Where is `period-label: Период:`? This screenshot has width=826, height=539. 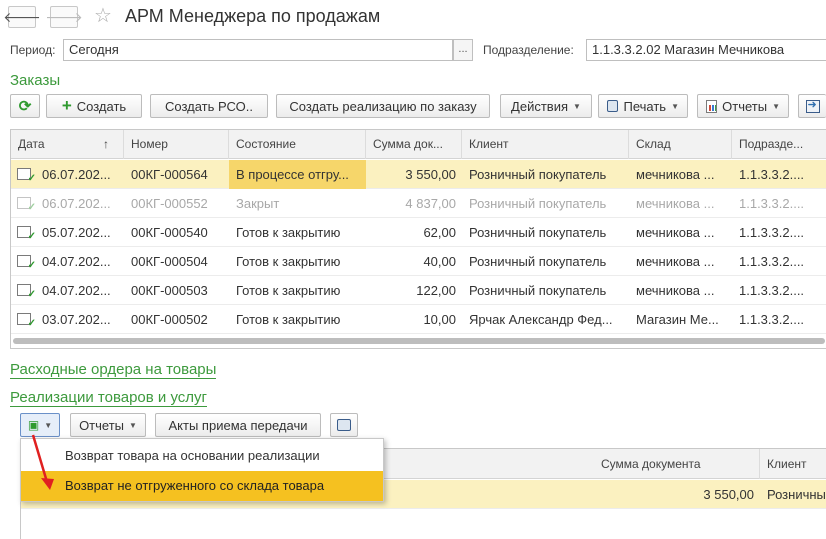
period-label: Период: is located at coordinates (33, 50).